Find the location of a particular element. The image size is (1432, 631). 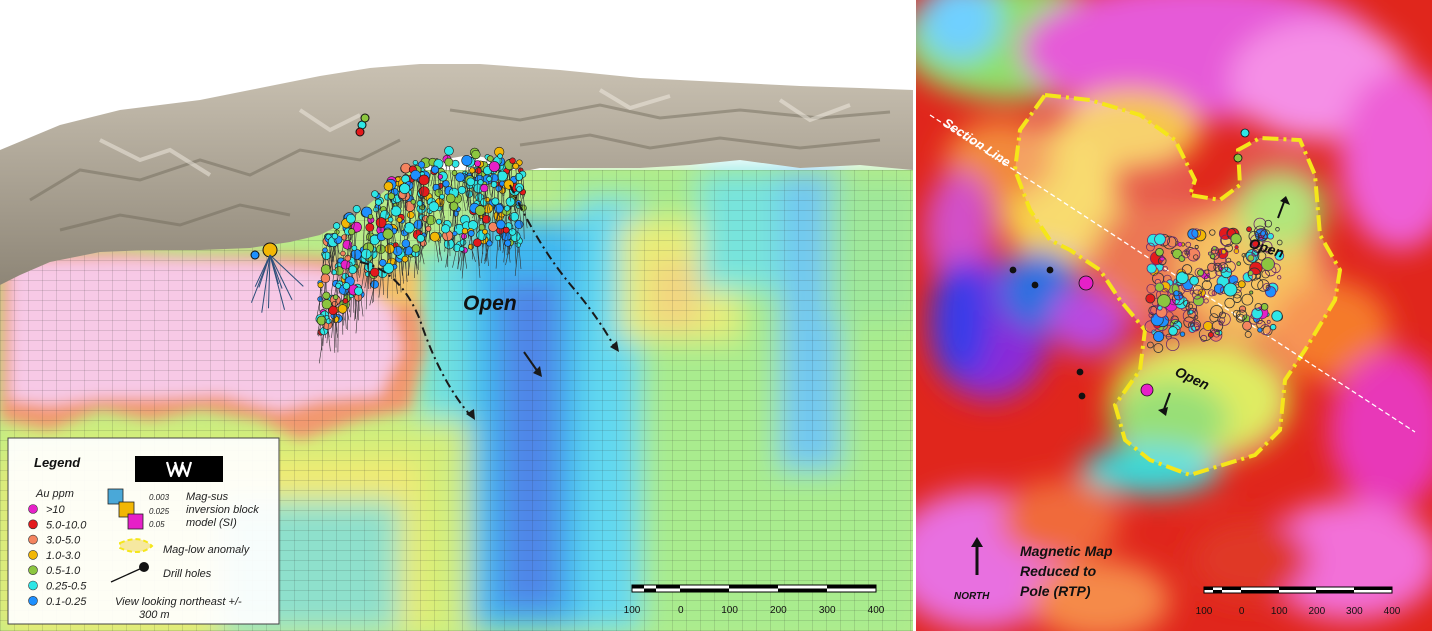

au-class-label: 0.1-0.25 is located at coordinates (66, 602).